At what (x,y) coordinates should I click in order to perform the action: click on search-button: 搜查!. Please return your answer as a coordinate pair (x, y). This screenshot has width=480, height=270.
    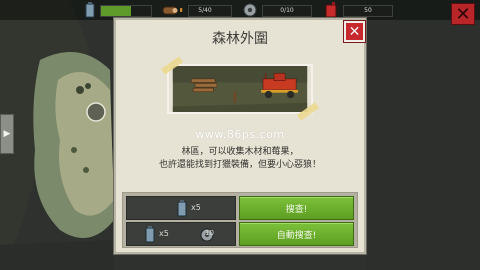
    Looking at the image, I should click on (296, 208).